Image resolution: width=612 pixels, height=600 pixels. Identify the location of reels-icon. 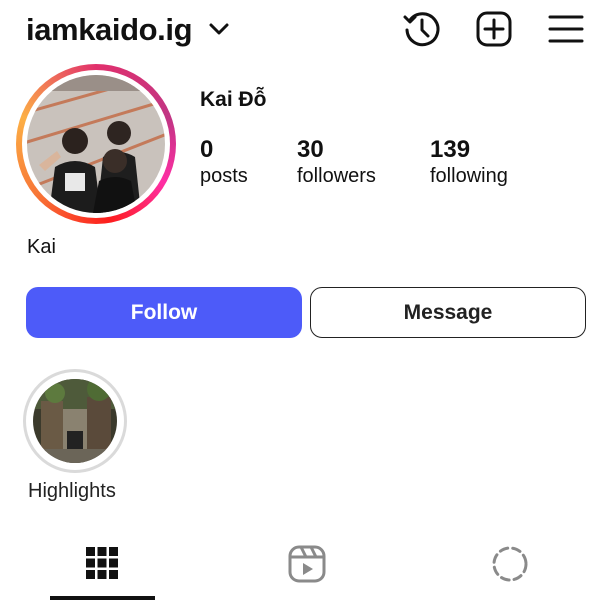
(307, 564).